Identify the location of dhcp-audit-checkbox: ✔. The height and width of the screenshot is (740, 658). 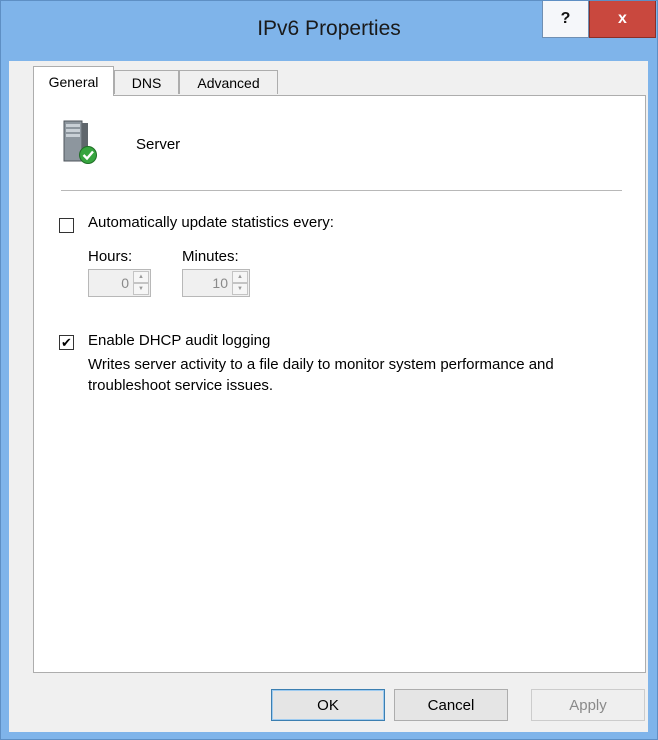
(66, 342).